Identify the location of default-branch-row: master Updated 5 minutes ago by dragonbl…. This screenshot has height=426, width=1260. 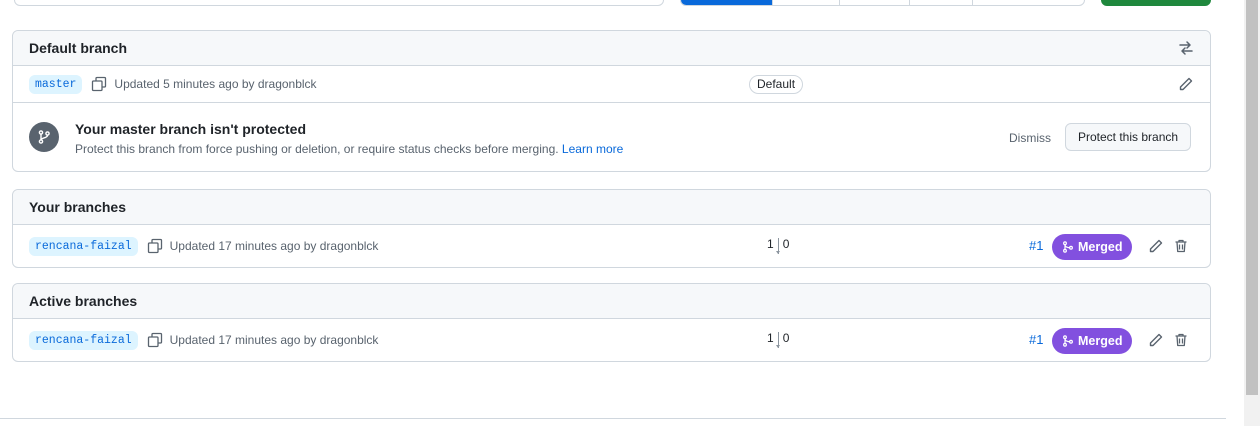
(611, 84).